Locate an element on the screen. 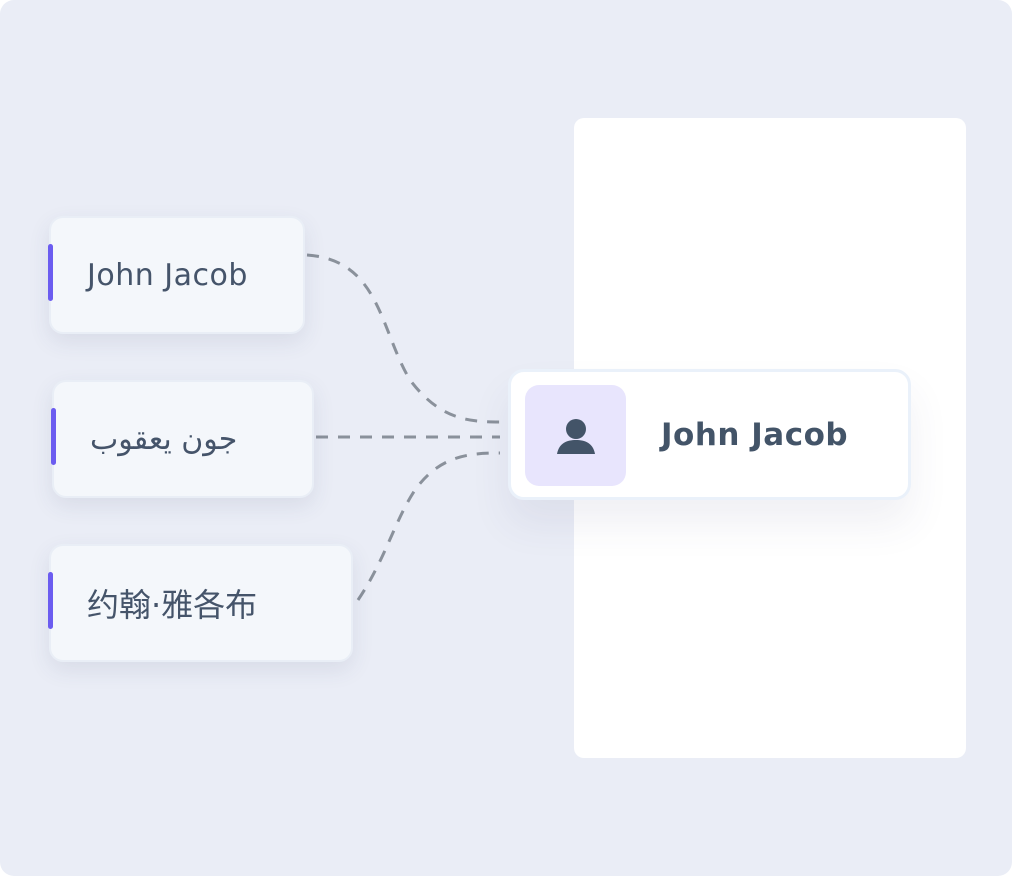  user-icon is located at coordinates (575, 436).